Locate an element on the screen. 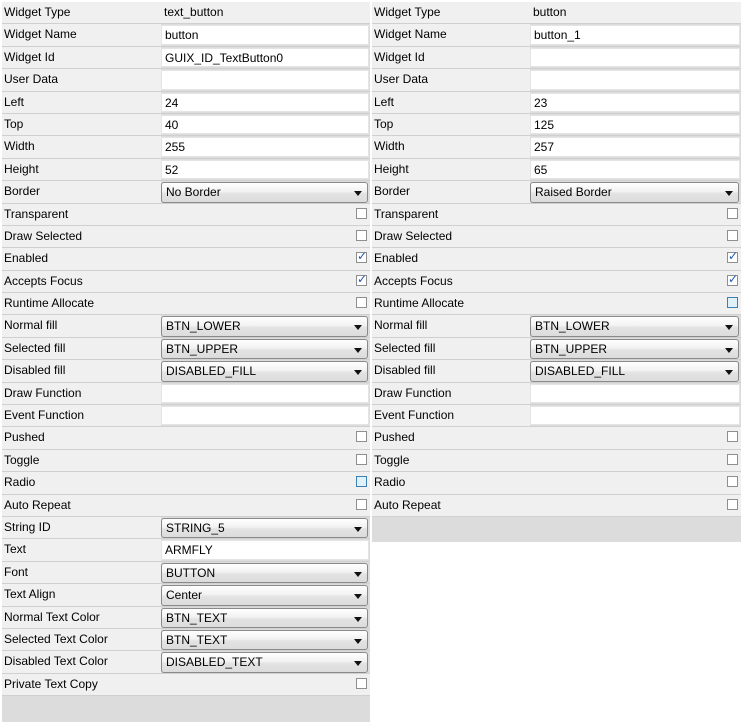 The image size is (743, 724). property-row-selected-text-color: Selected Text Color BTN_TEXT is located at coordinates (186, 640).